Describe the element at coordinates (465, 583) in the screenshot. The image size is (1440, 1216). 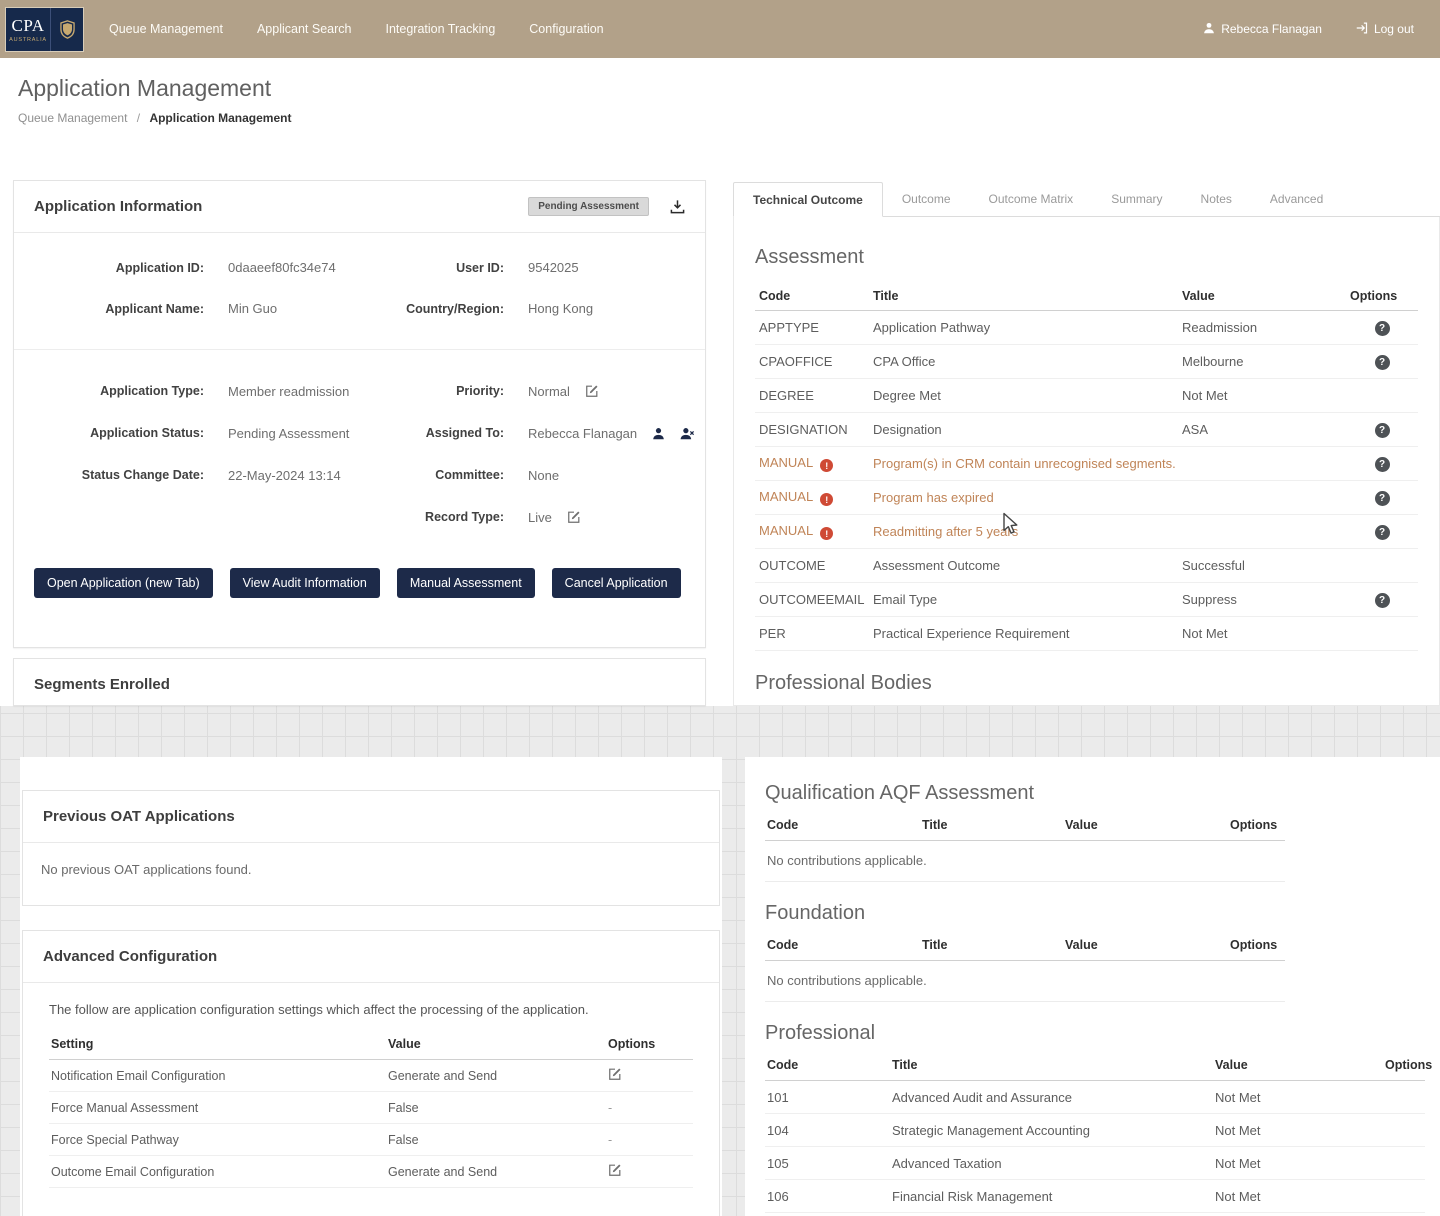
I see `manual-assessment-button: Manual Assessment` at that location.